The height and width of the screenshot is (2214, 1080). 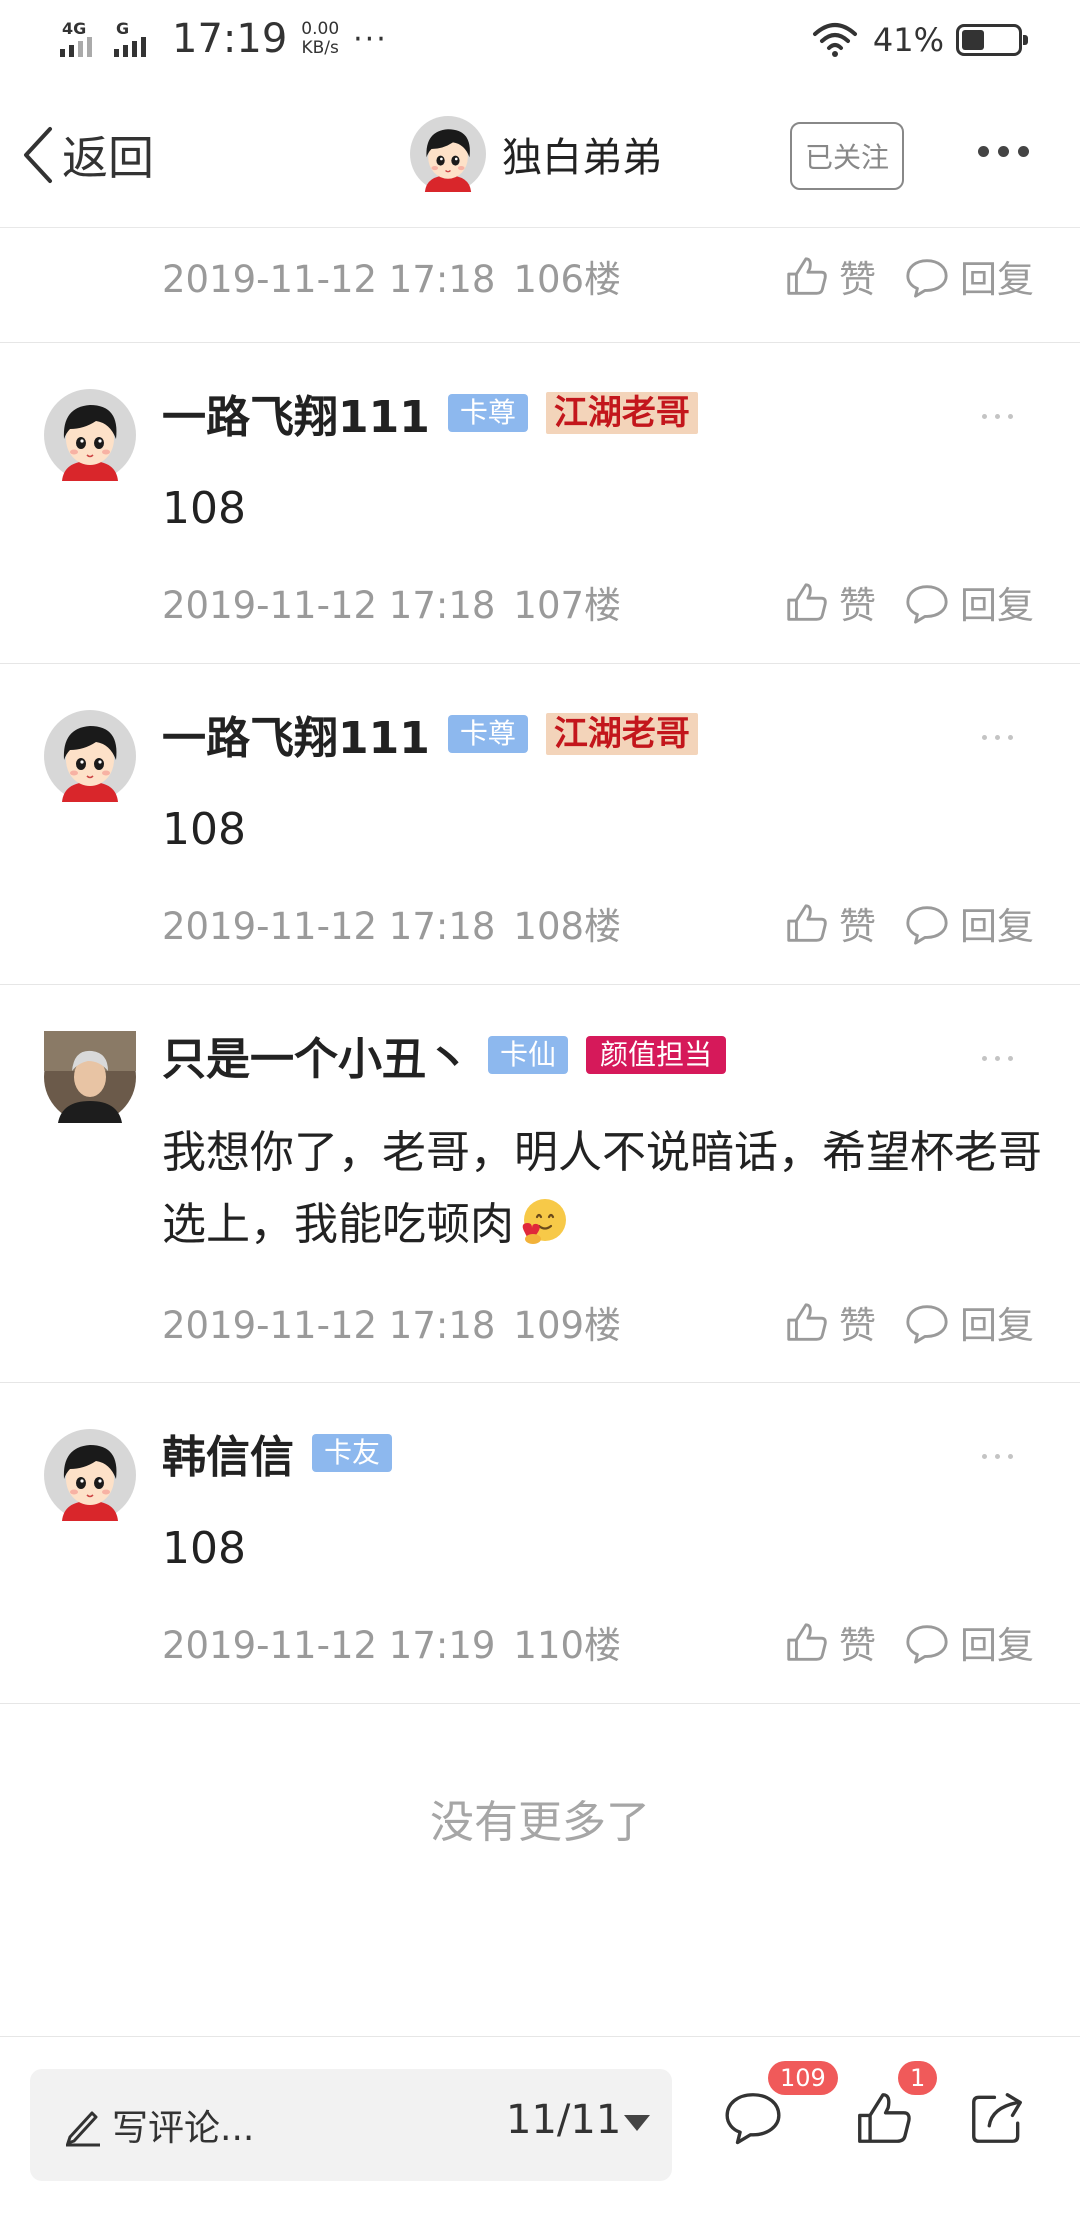 I want to click on post-author: 只是一个小丑丶 卡仙 颜值担当, so click(x=444, y=1055).